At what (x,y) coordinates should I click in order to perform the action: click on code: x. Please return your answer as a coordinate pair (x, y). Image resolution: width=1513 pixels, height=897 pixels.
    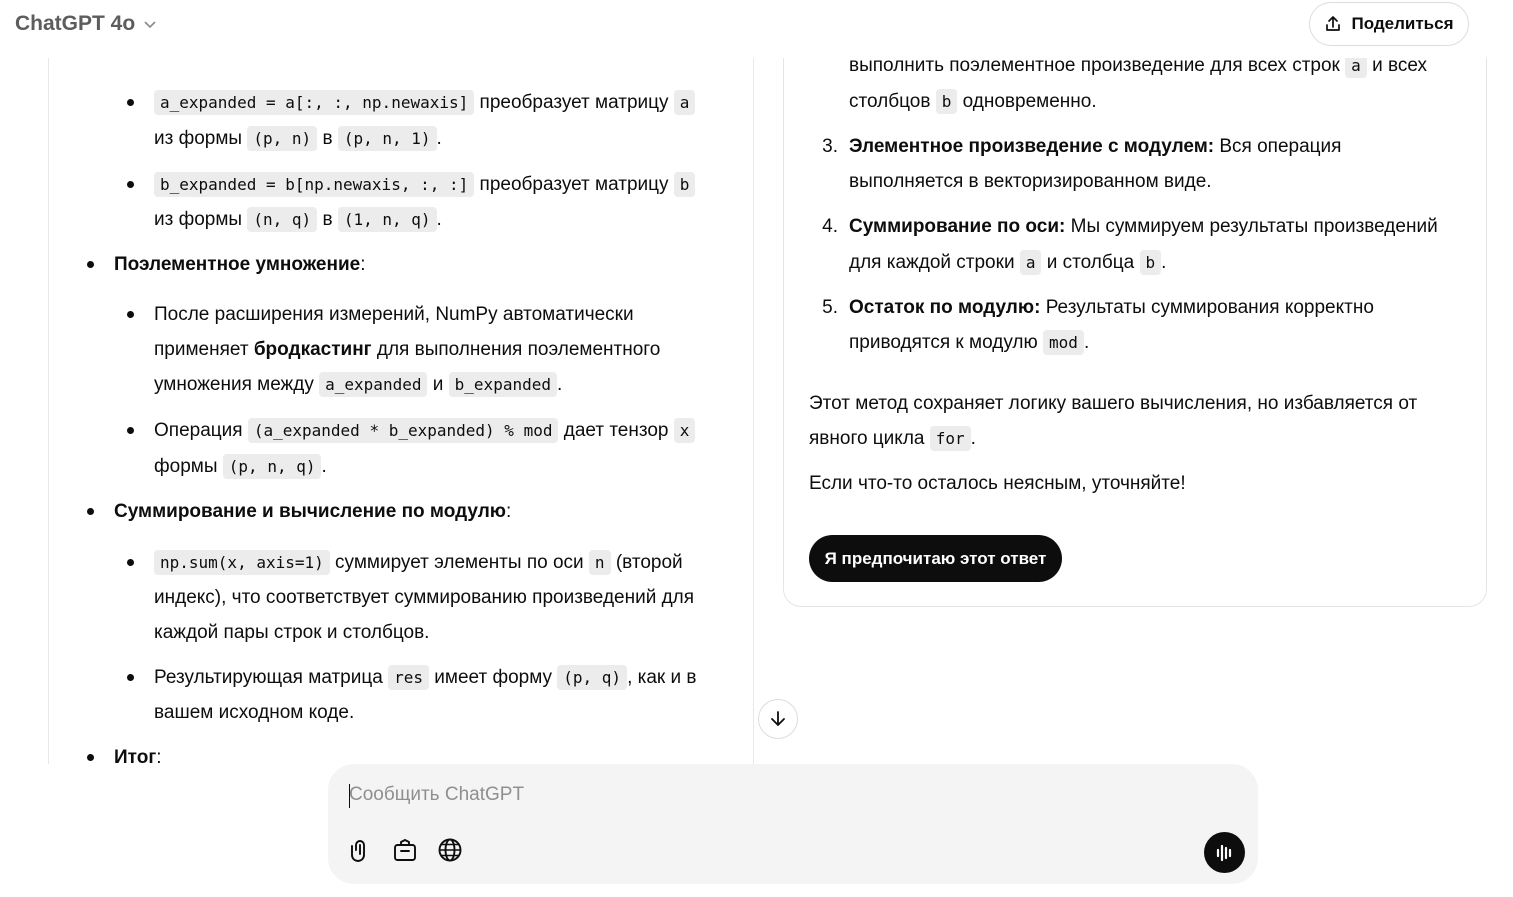
    Looking at the image, I should click on (684, 430).